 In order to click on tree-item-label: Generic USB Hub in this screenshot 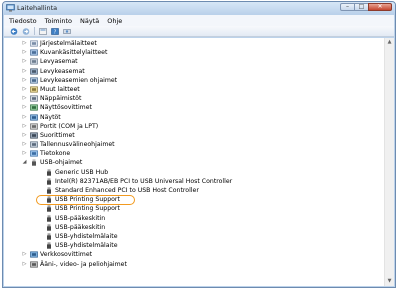, I will do `click(82, 172)`.